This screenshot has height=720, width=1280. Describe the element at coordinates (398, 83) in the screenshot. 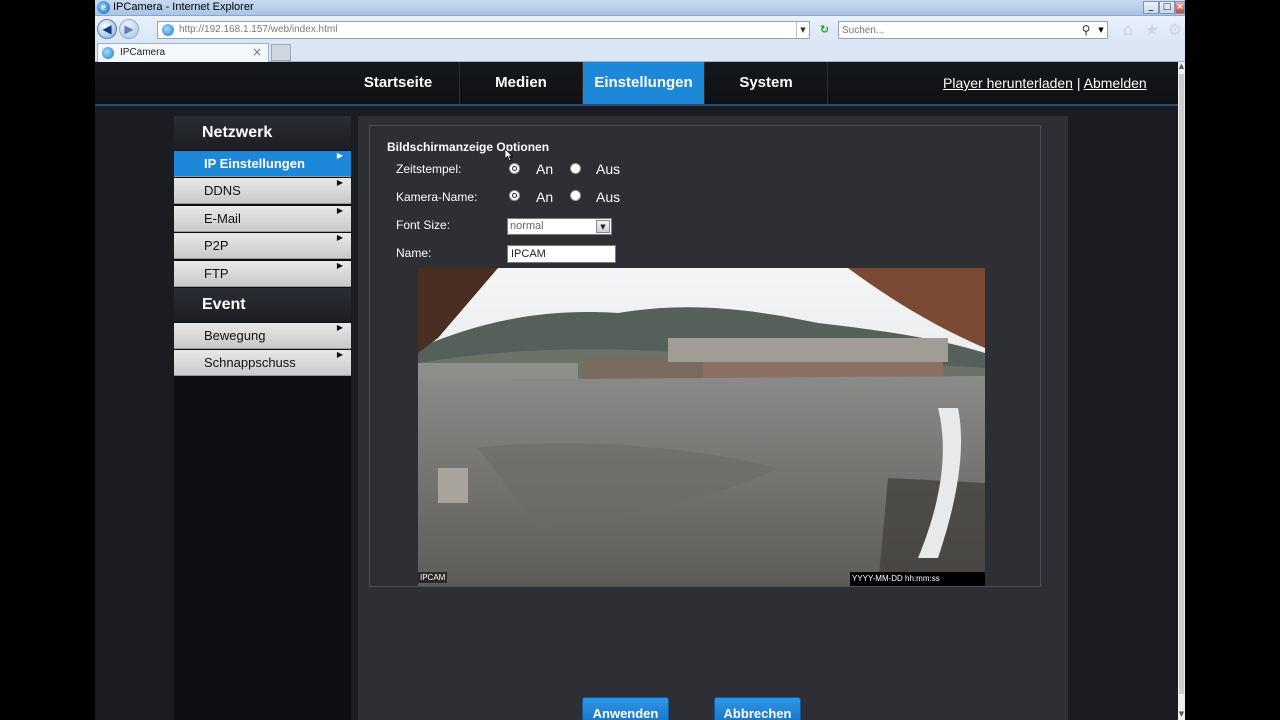

I see `tab-startseite: Startseite` at that location.